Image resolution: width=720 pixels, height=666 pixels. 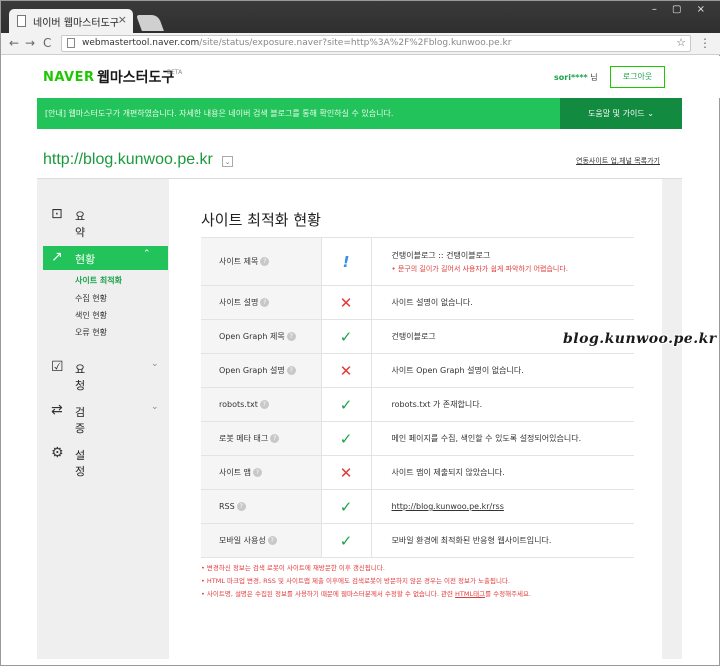 I want to click on tab-title: 네이버 웹마스터도구, so click(x=76, y=23).